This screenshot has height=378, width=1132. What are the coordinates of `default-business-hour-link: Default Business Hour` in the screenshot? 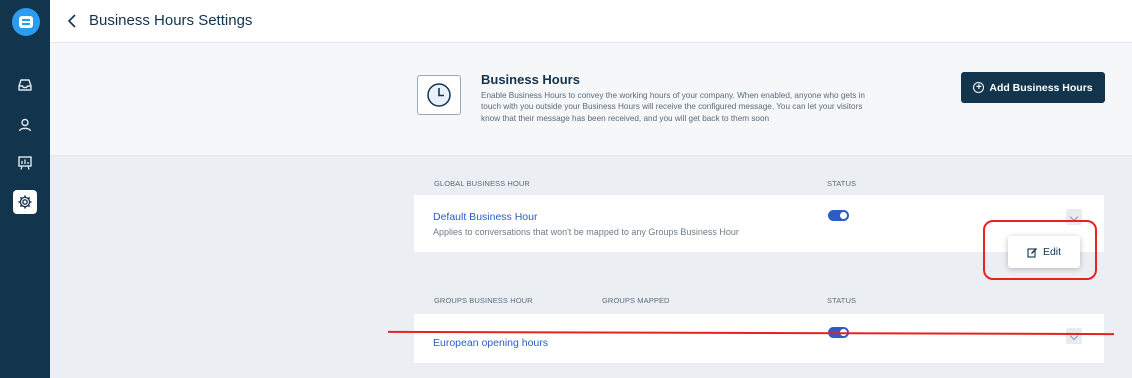 It's located at (485, 217).